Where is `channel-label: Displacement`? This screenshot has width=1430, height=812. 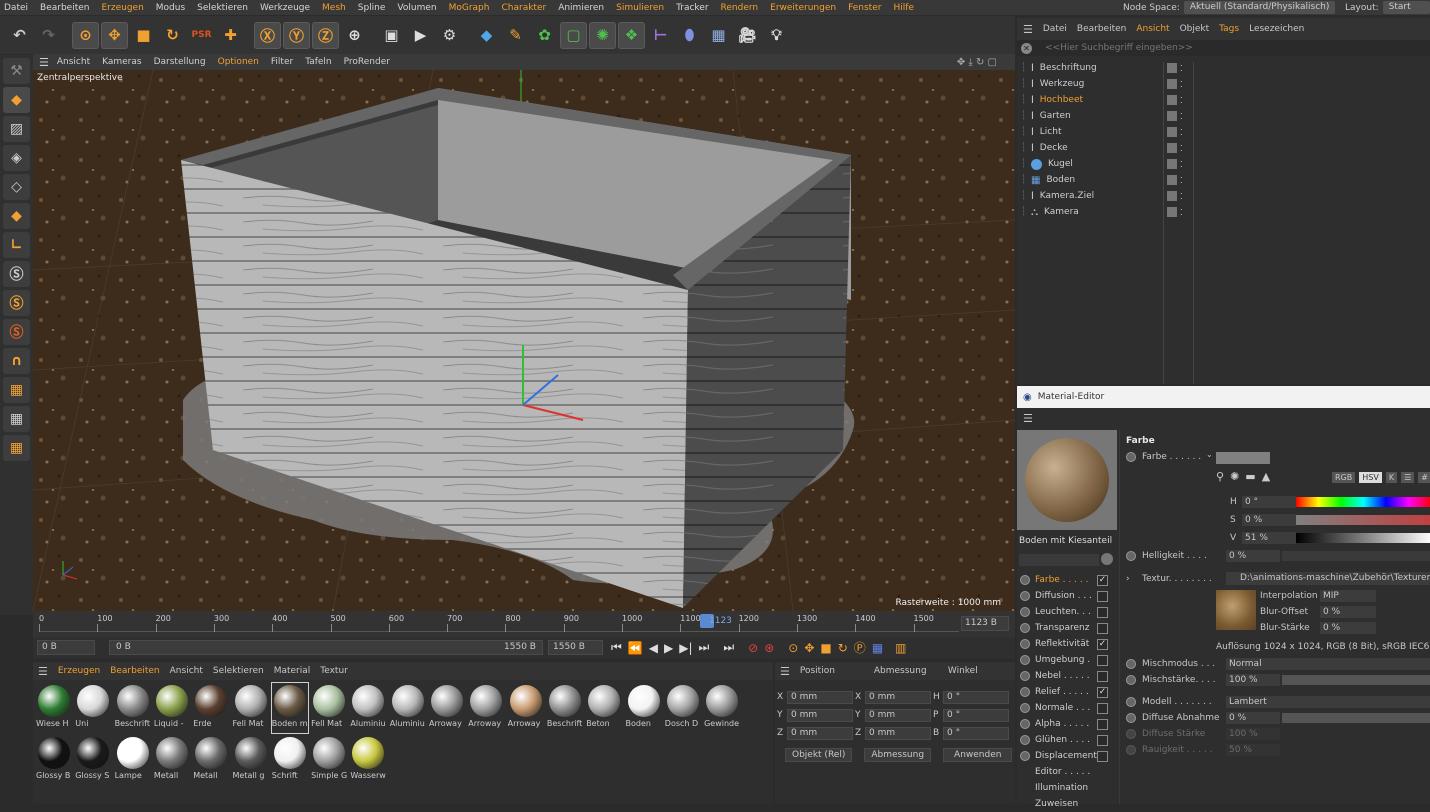 channel-label: Displacement is located at coordinates (1066, 756).